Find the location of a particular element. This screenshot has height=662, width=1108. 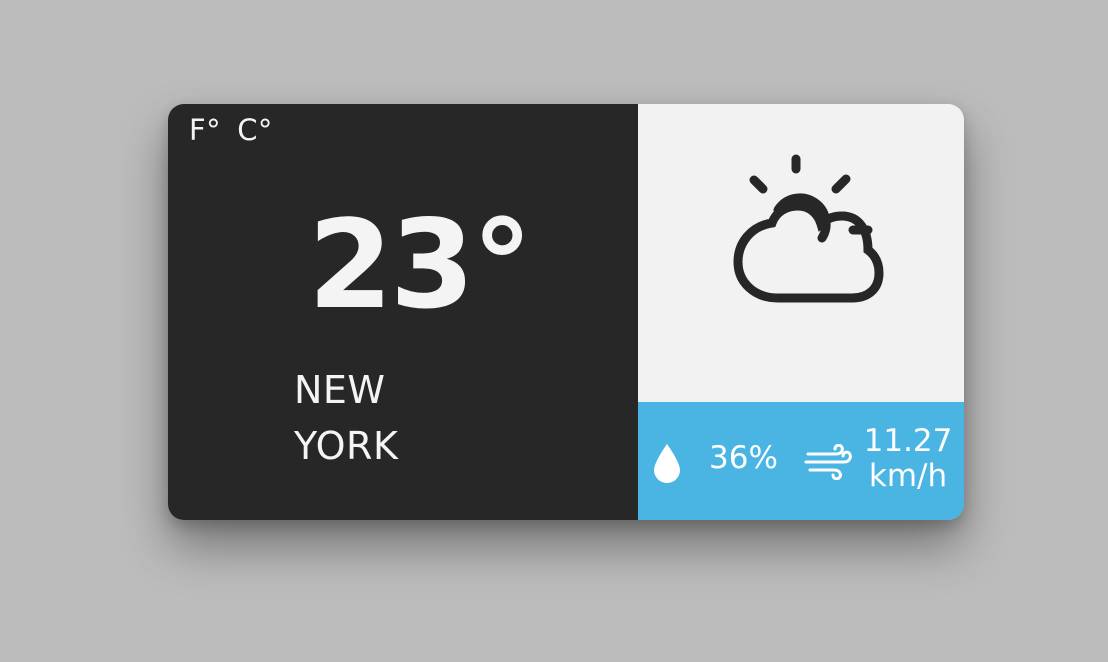

wind-icon is located at coordinates (828, 462).